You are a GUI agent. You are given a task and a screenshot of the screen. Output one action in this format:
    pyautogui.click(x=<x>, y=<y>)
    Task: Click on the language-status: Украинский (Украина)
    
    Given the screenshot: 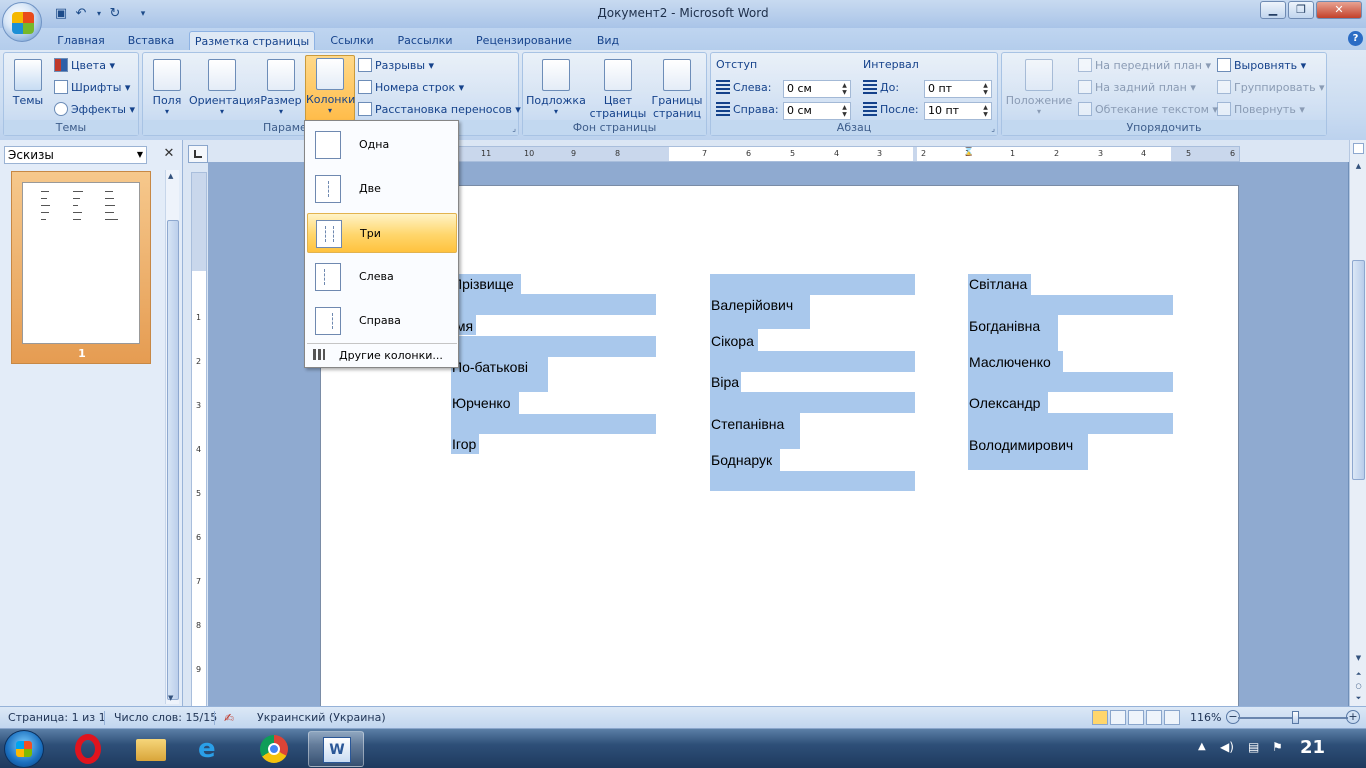 What is the action you would take?
    pyautogui.click(x=321, y=718)
    